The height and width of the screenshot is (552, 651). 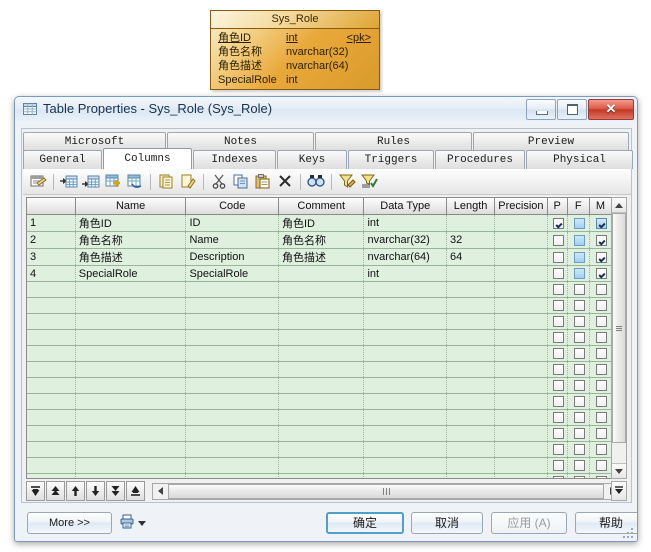 What do you see at coordinates (69, 181) in the screenshot?
I see `insert-row-icon` at bounding box center [69, 181].